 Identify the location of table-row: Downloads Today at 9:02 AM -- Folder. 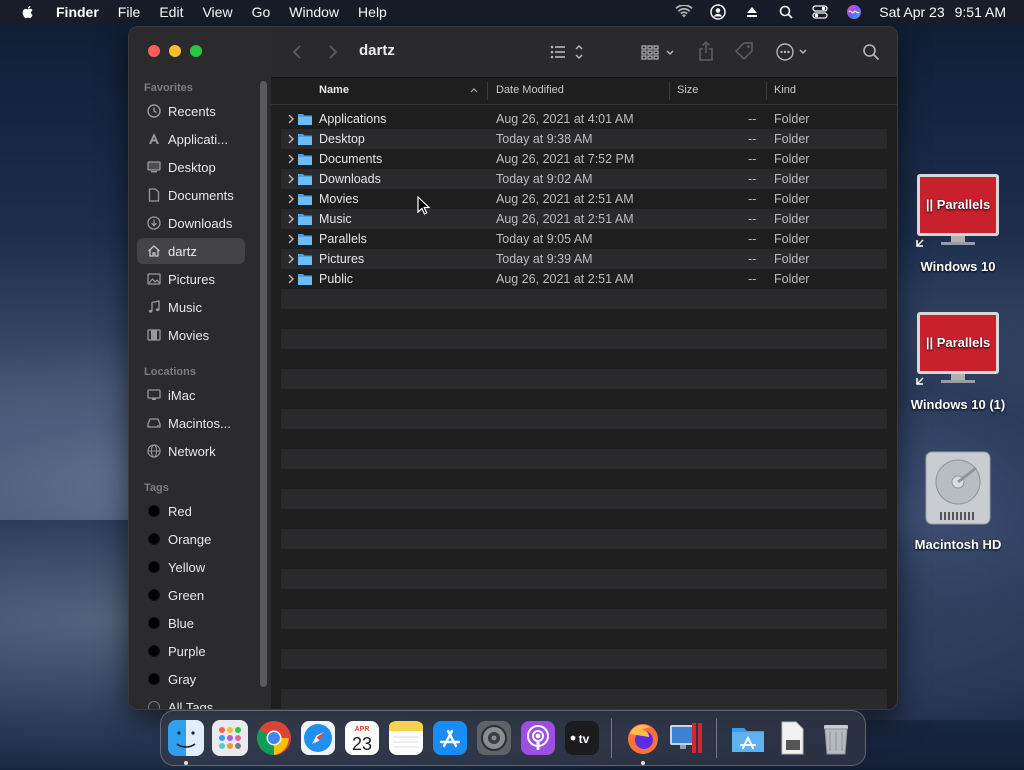
(584, 179).